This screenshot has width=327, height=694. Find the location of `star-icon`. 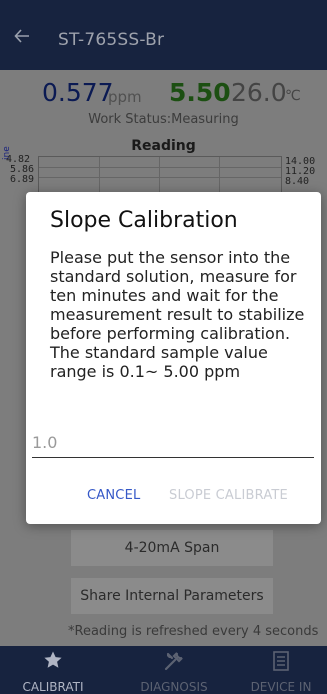

star-icon is located at coordinates (53, 659).